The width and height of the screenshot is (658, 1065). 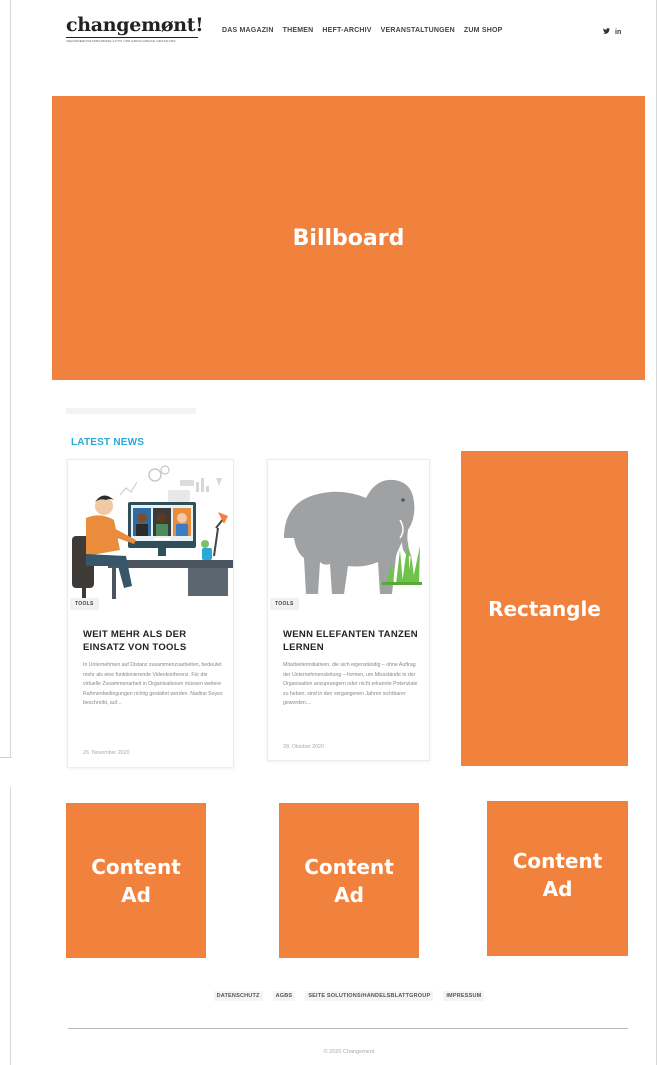 What do you see at coordinates (6, 757) in the screenshot?
I see `frame-break-line` at bounding box center [6, 757].